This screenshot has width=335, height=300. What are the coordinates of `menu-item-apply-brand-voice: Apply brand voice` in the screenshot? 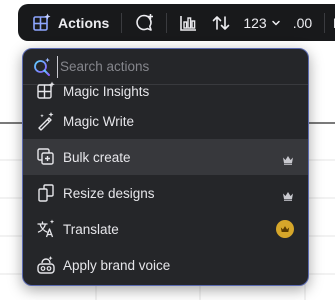 It's located at (165, 265).